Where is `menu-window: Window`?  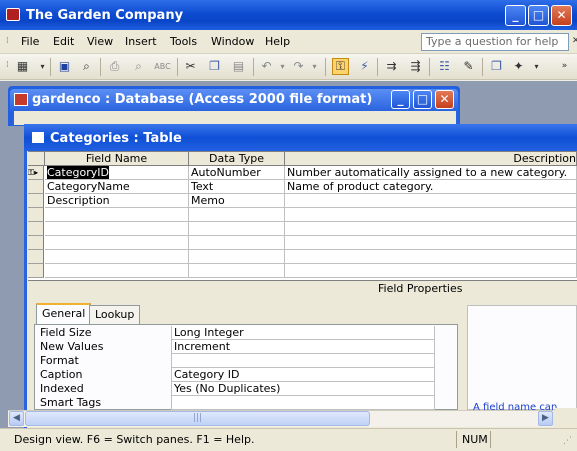
menu-window: Window is located at coordinates (232, 41).